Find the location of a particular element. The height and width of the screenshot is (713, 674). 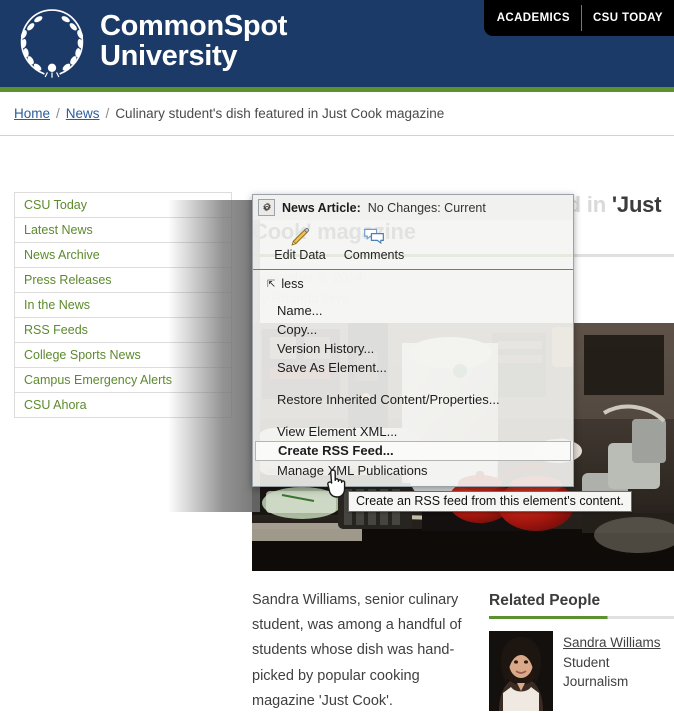

sandra-williams-headshot is located at coordinates (521, 671).